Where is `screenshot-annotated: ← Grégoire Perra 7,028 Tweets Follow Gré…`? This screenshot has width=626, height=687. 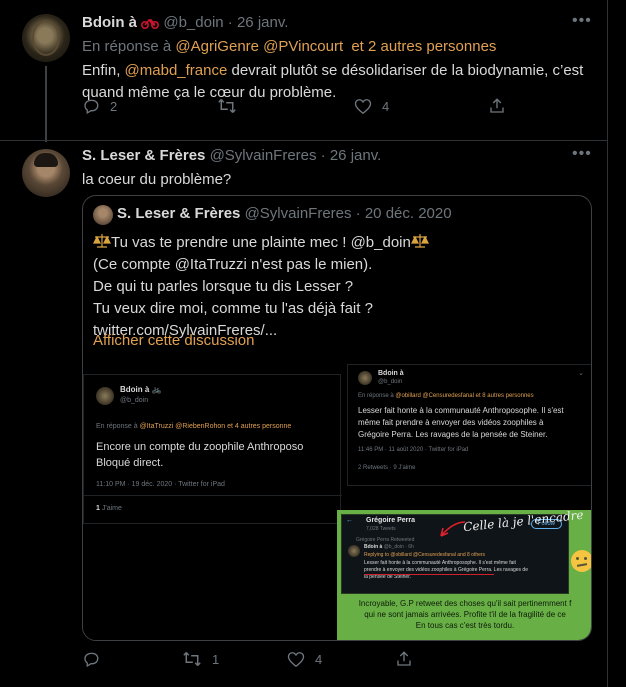
screenshot-annotated: ← Grégoire Perra 7,028 Tweets Follow Gré… is located at coordinates (464, 575).